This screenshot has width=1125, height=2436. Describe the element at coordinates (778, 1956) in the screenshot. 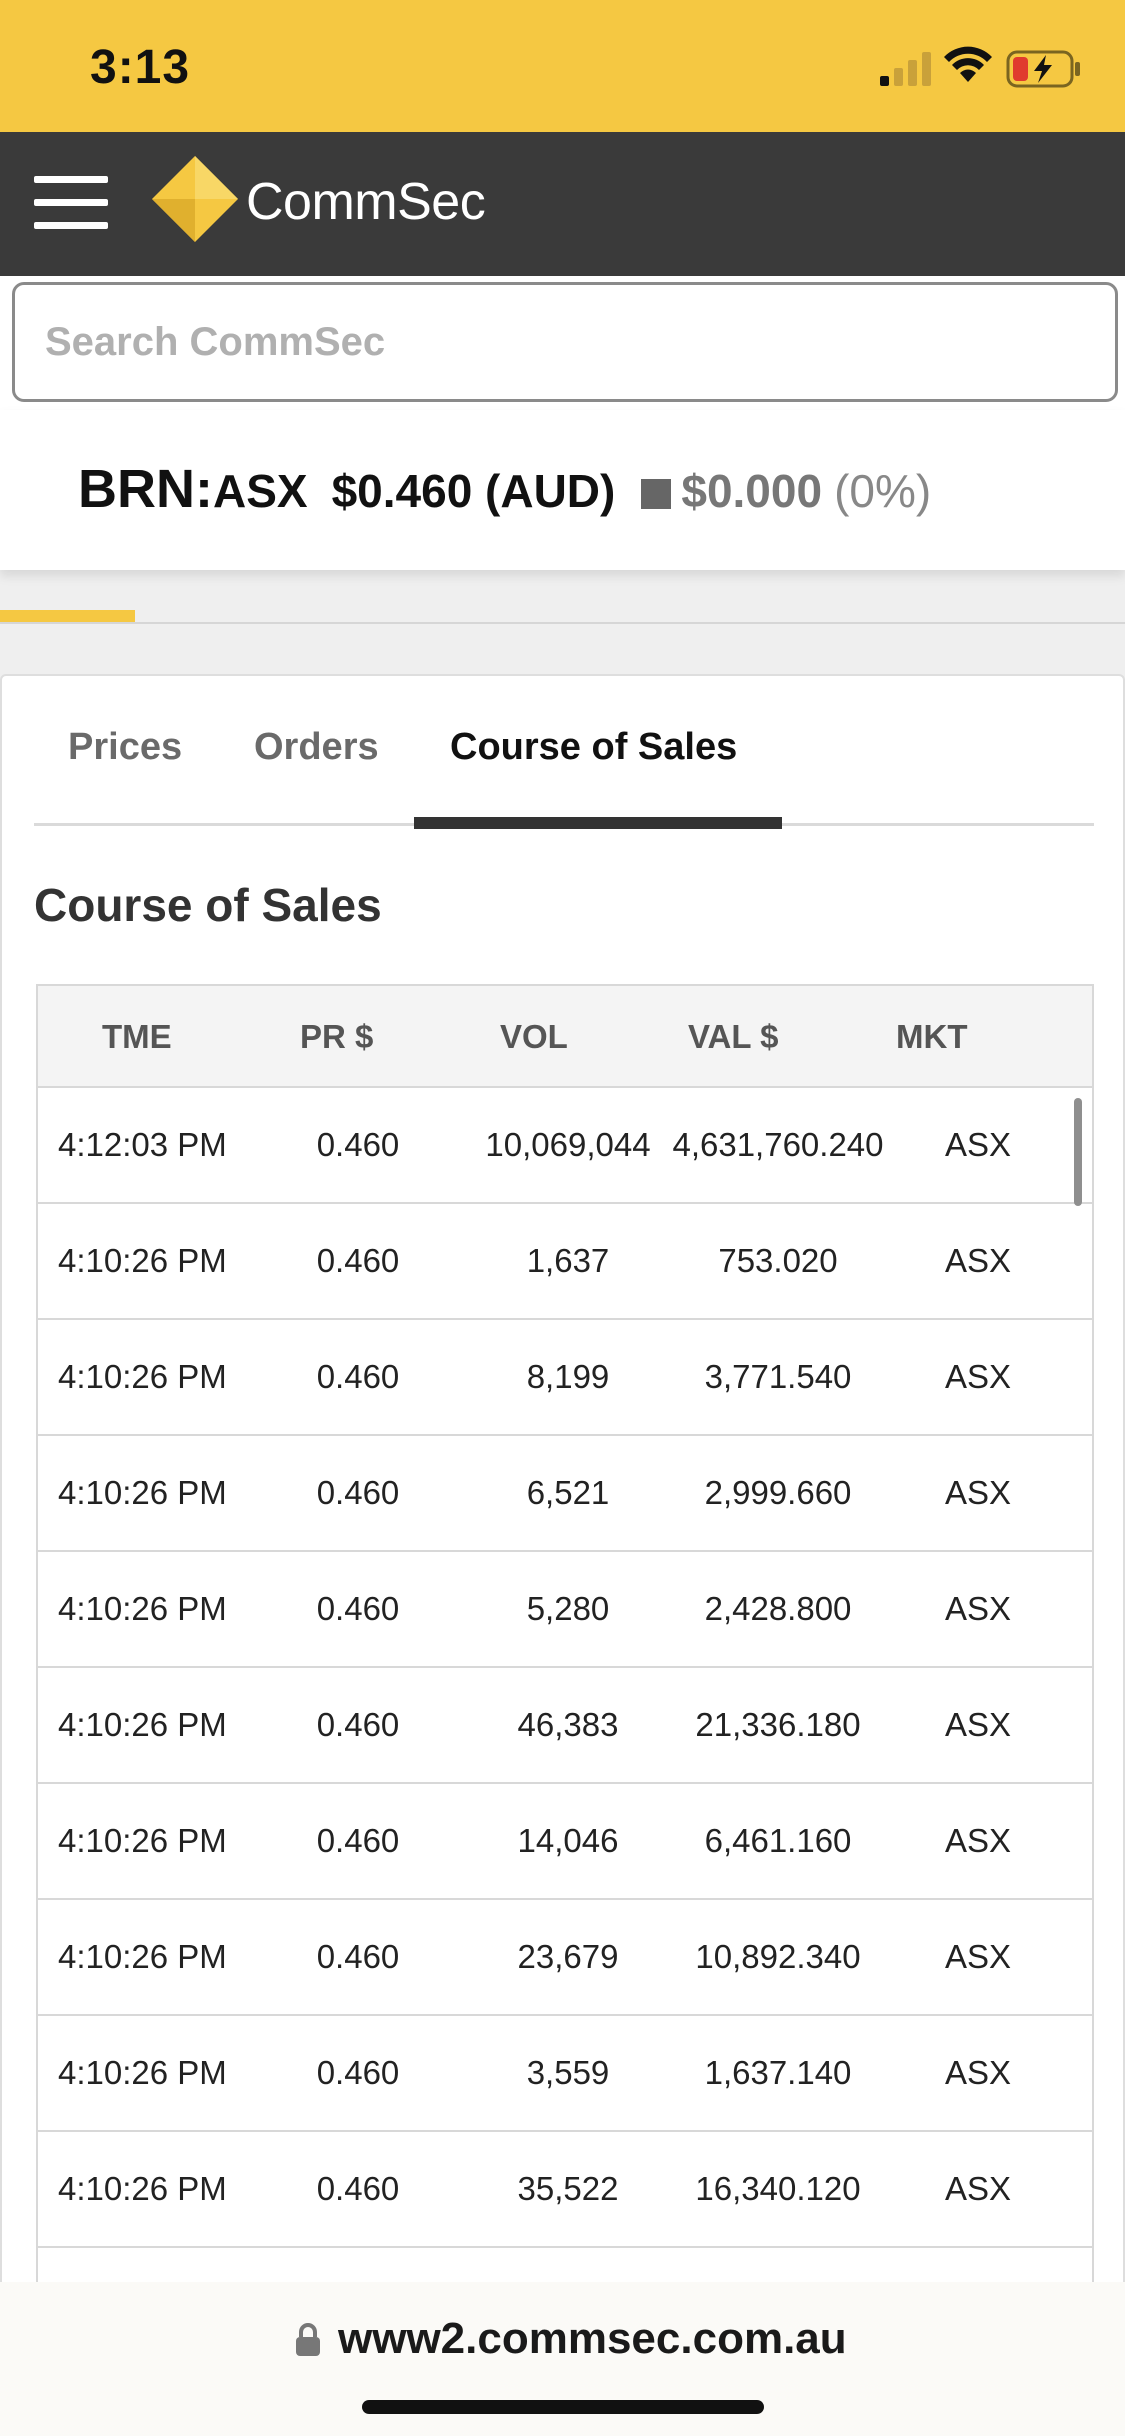

I see `trade-value: 10,892.340` at that location.